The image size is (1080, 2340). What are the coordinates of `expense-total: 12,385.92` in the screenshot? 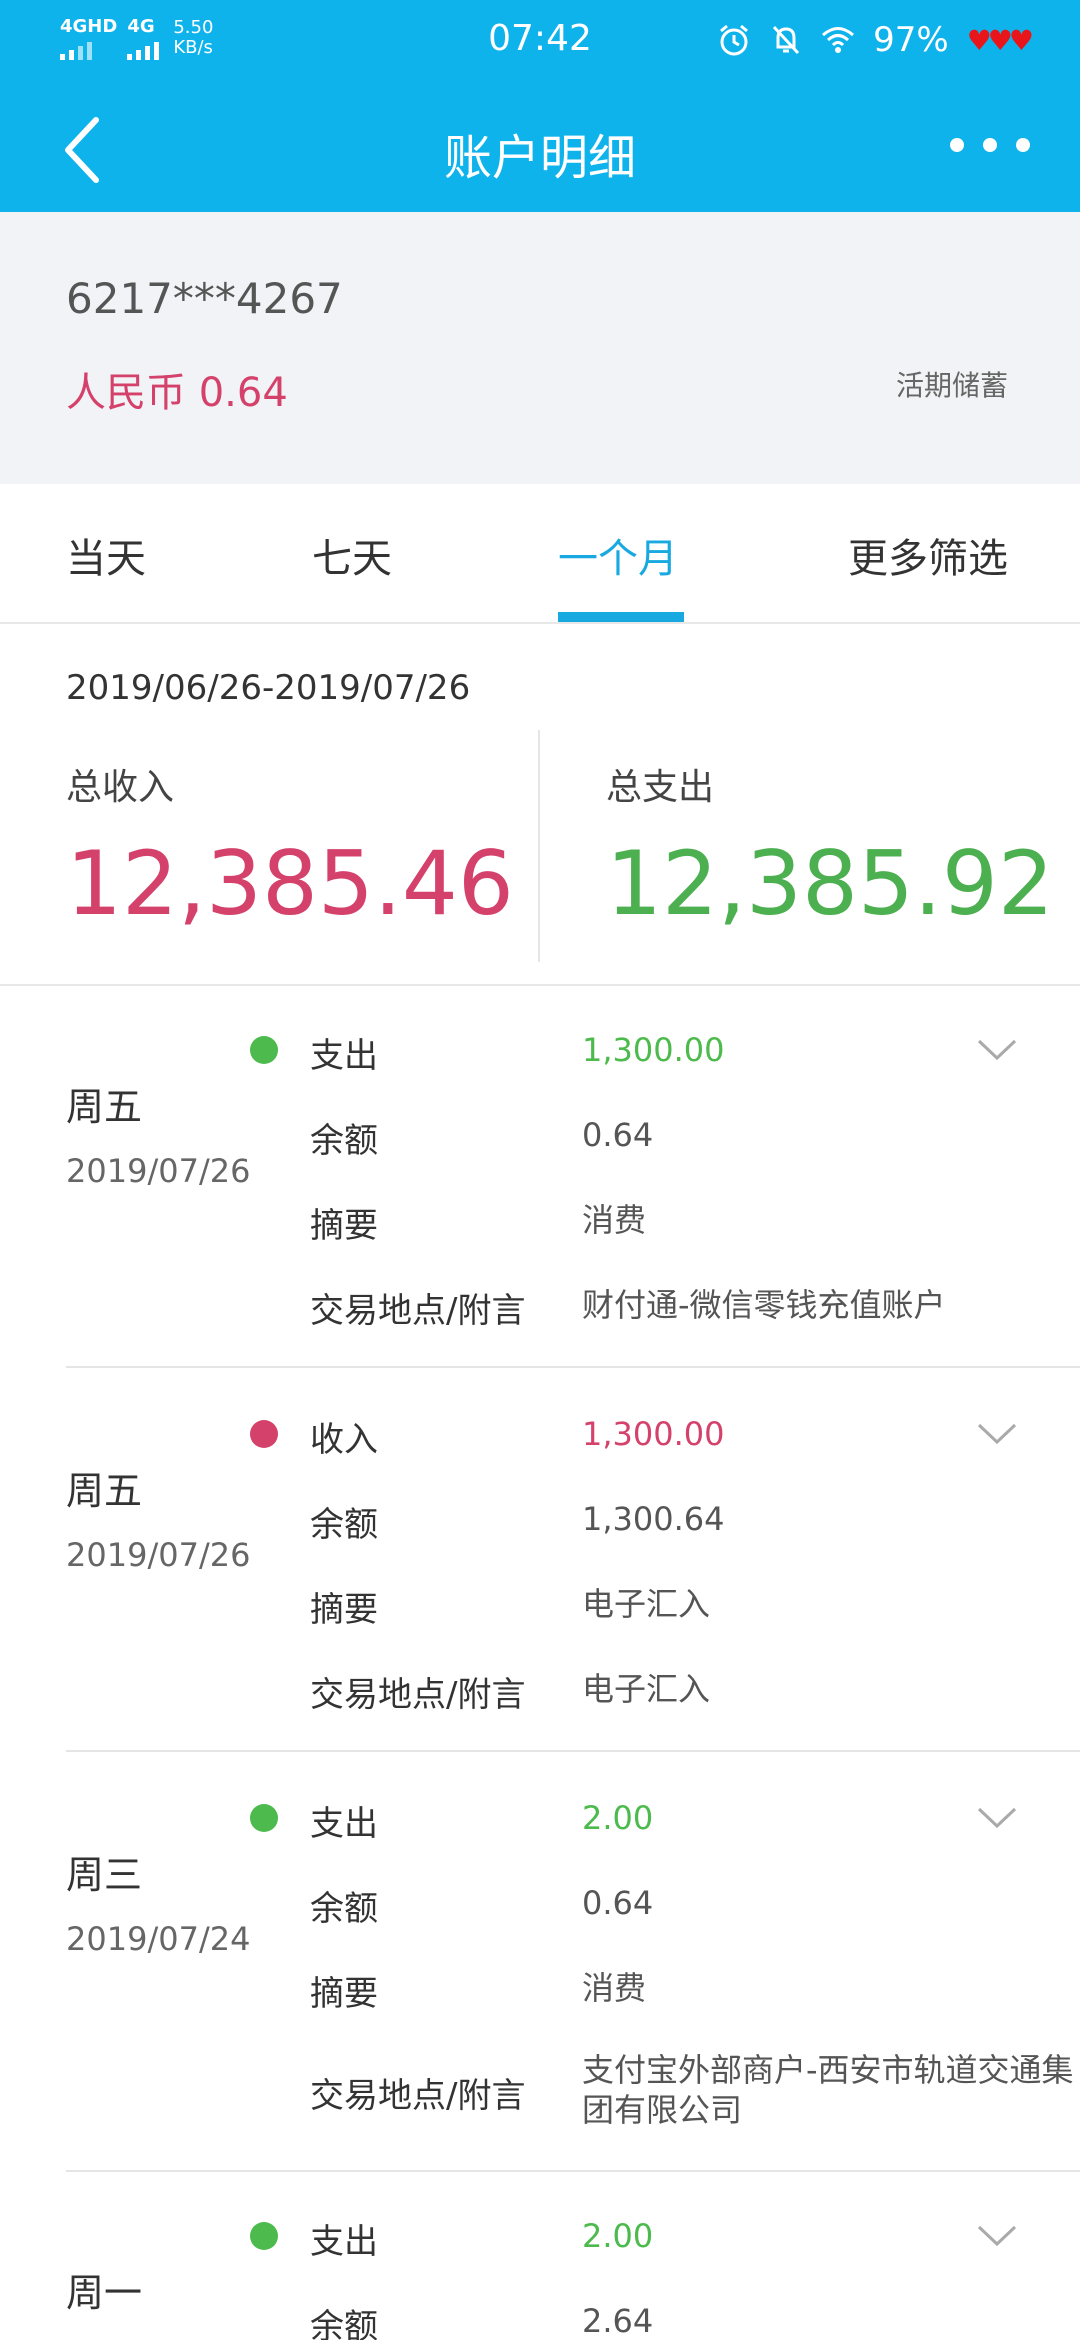 It's located at (830, 883).